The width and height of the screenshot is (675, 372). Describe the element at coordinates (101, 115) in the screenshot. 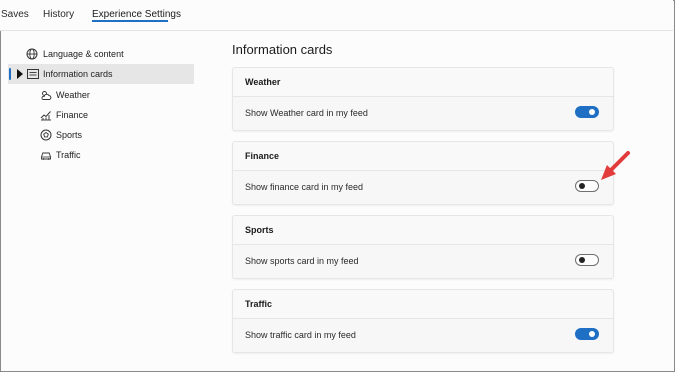

I see `sidebar-item-finance: Finance` at that location.